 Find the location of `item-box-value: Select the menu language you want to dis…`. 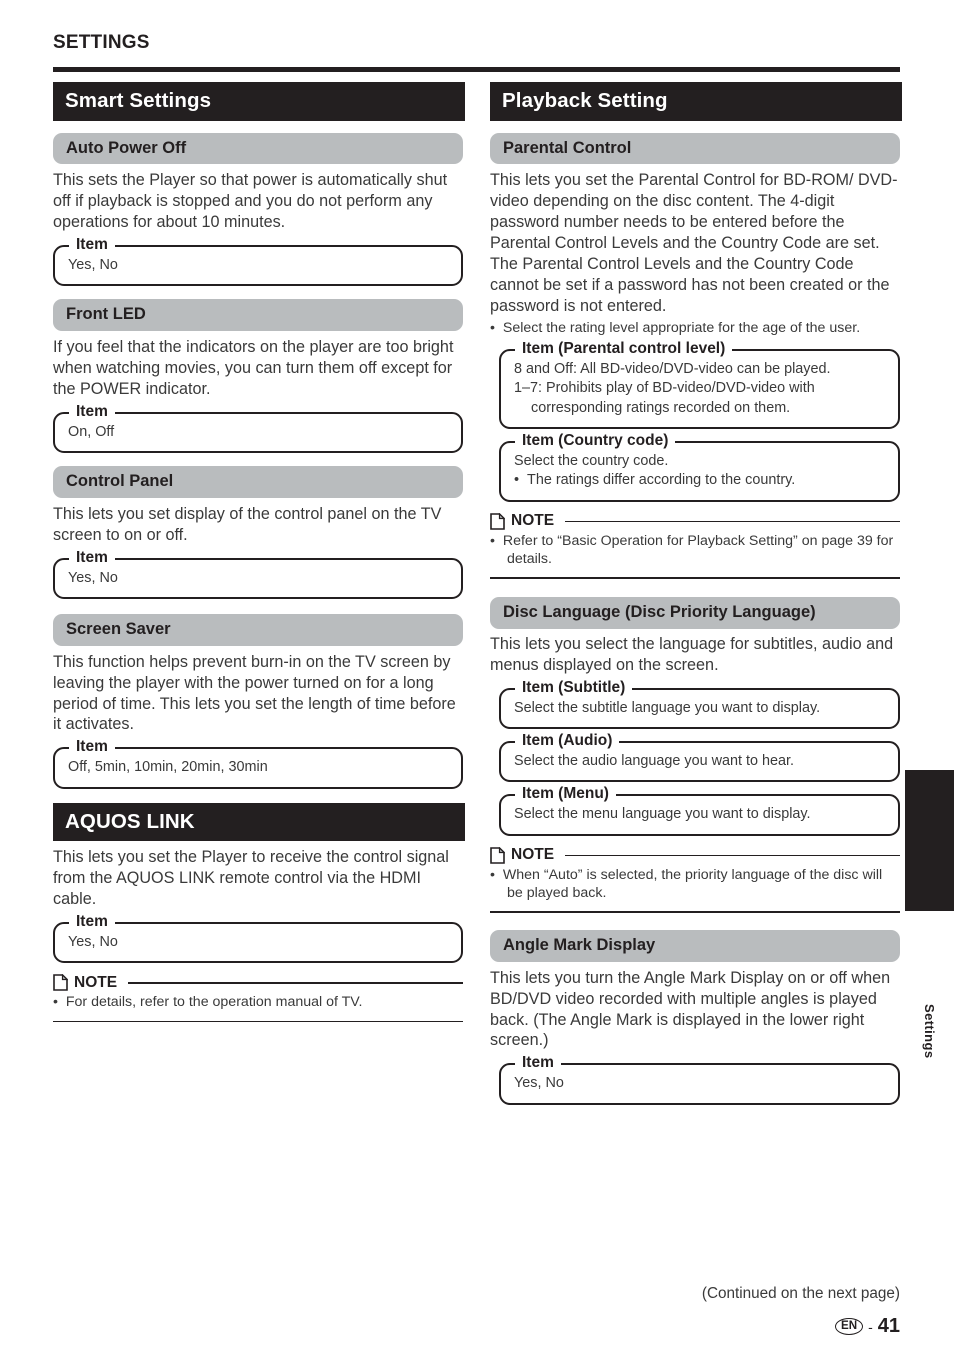

item-box-value: Select the menu language you want to dis… is located at coordinates (662, 814).